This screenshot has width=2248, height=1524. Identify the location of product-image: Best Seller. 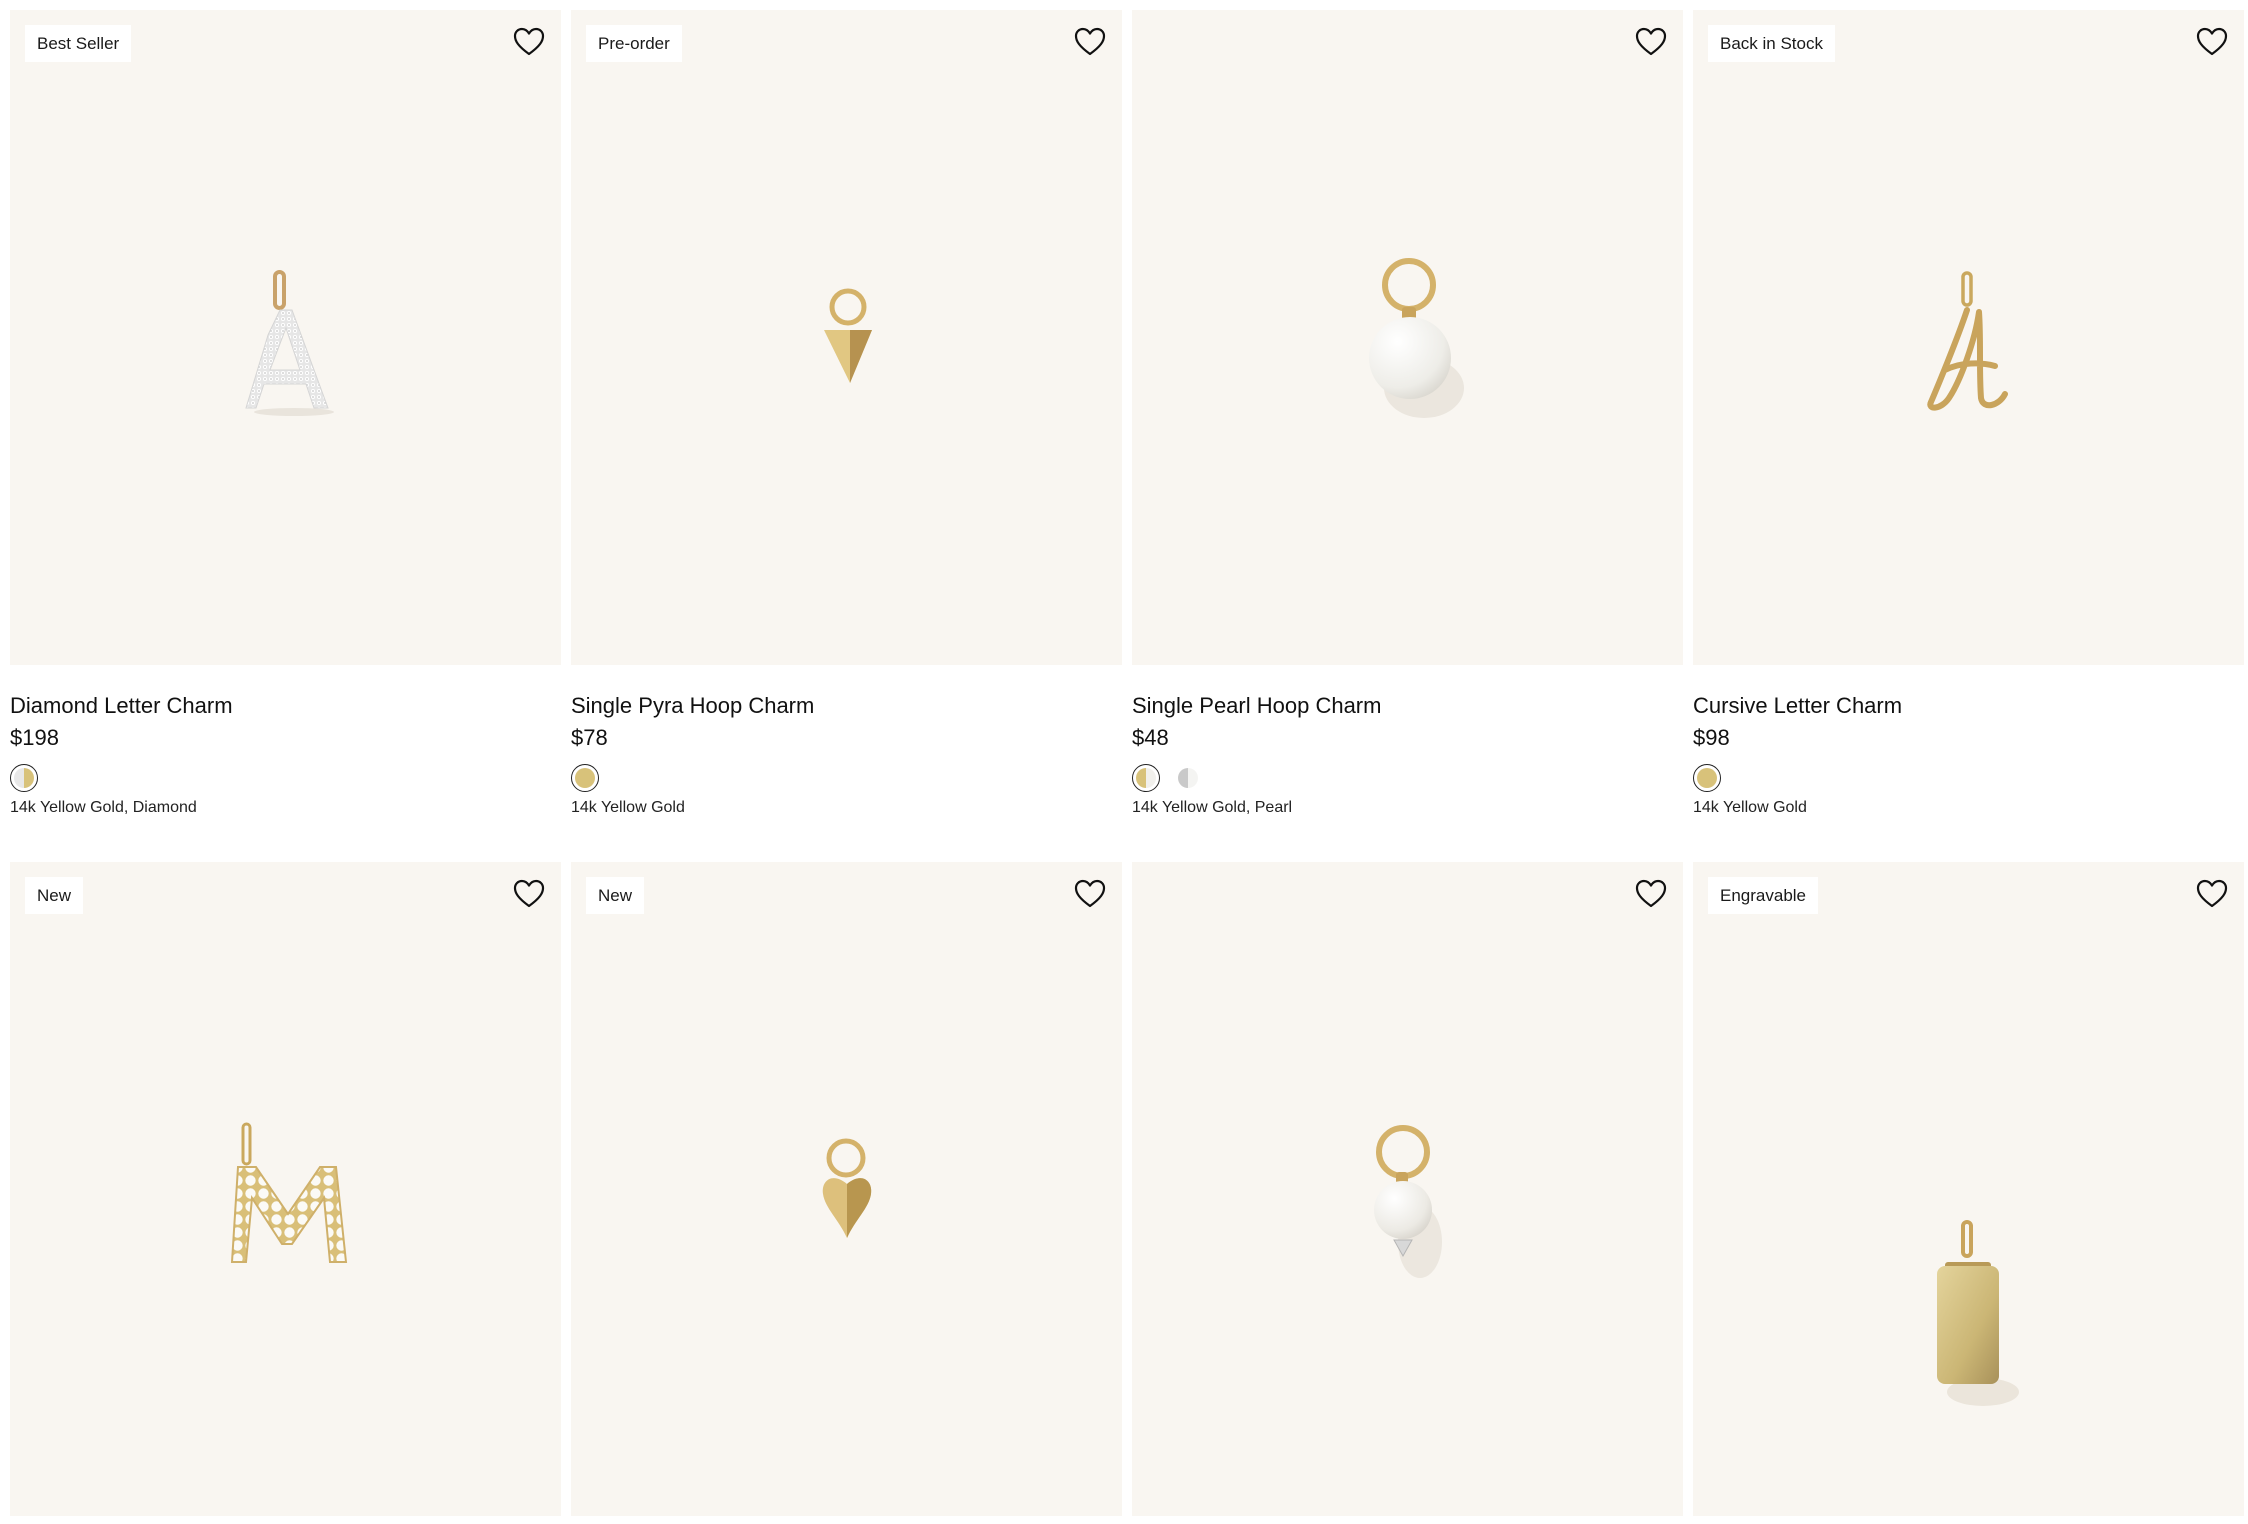
(285, 337).